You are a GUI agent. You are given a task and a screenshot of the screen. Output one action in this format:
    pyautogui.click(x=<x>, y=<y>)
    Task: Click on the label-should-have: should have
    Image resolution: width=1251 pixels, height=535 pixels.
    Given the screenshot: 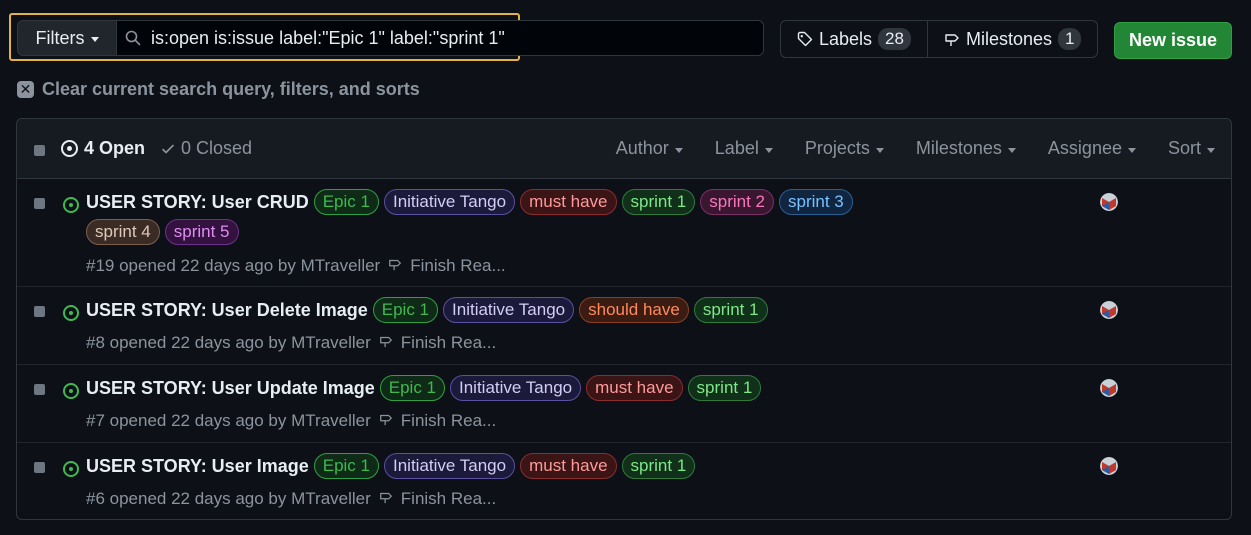 What is the action you would take?
    pyautogui.click(x=634, y=310)
    